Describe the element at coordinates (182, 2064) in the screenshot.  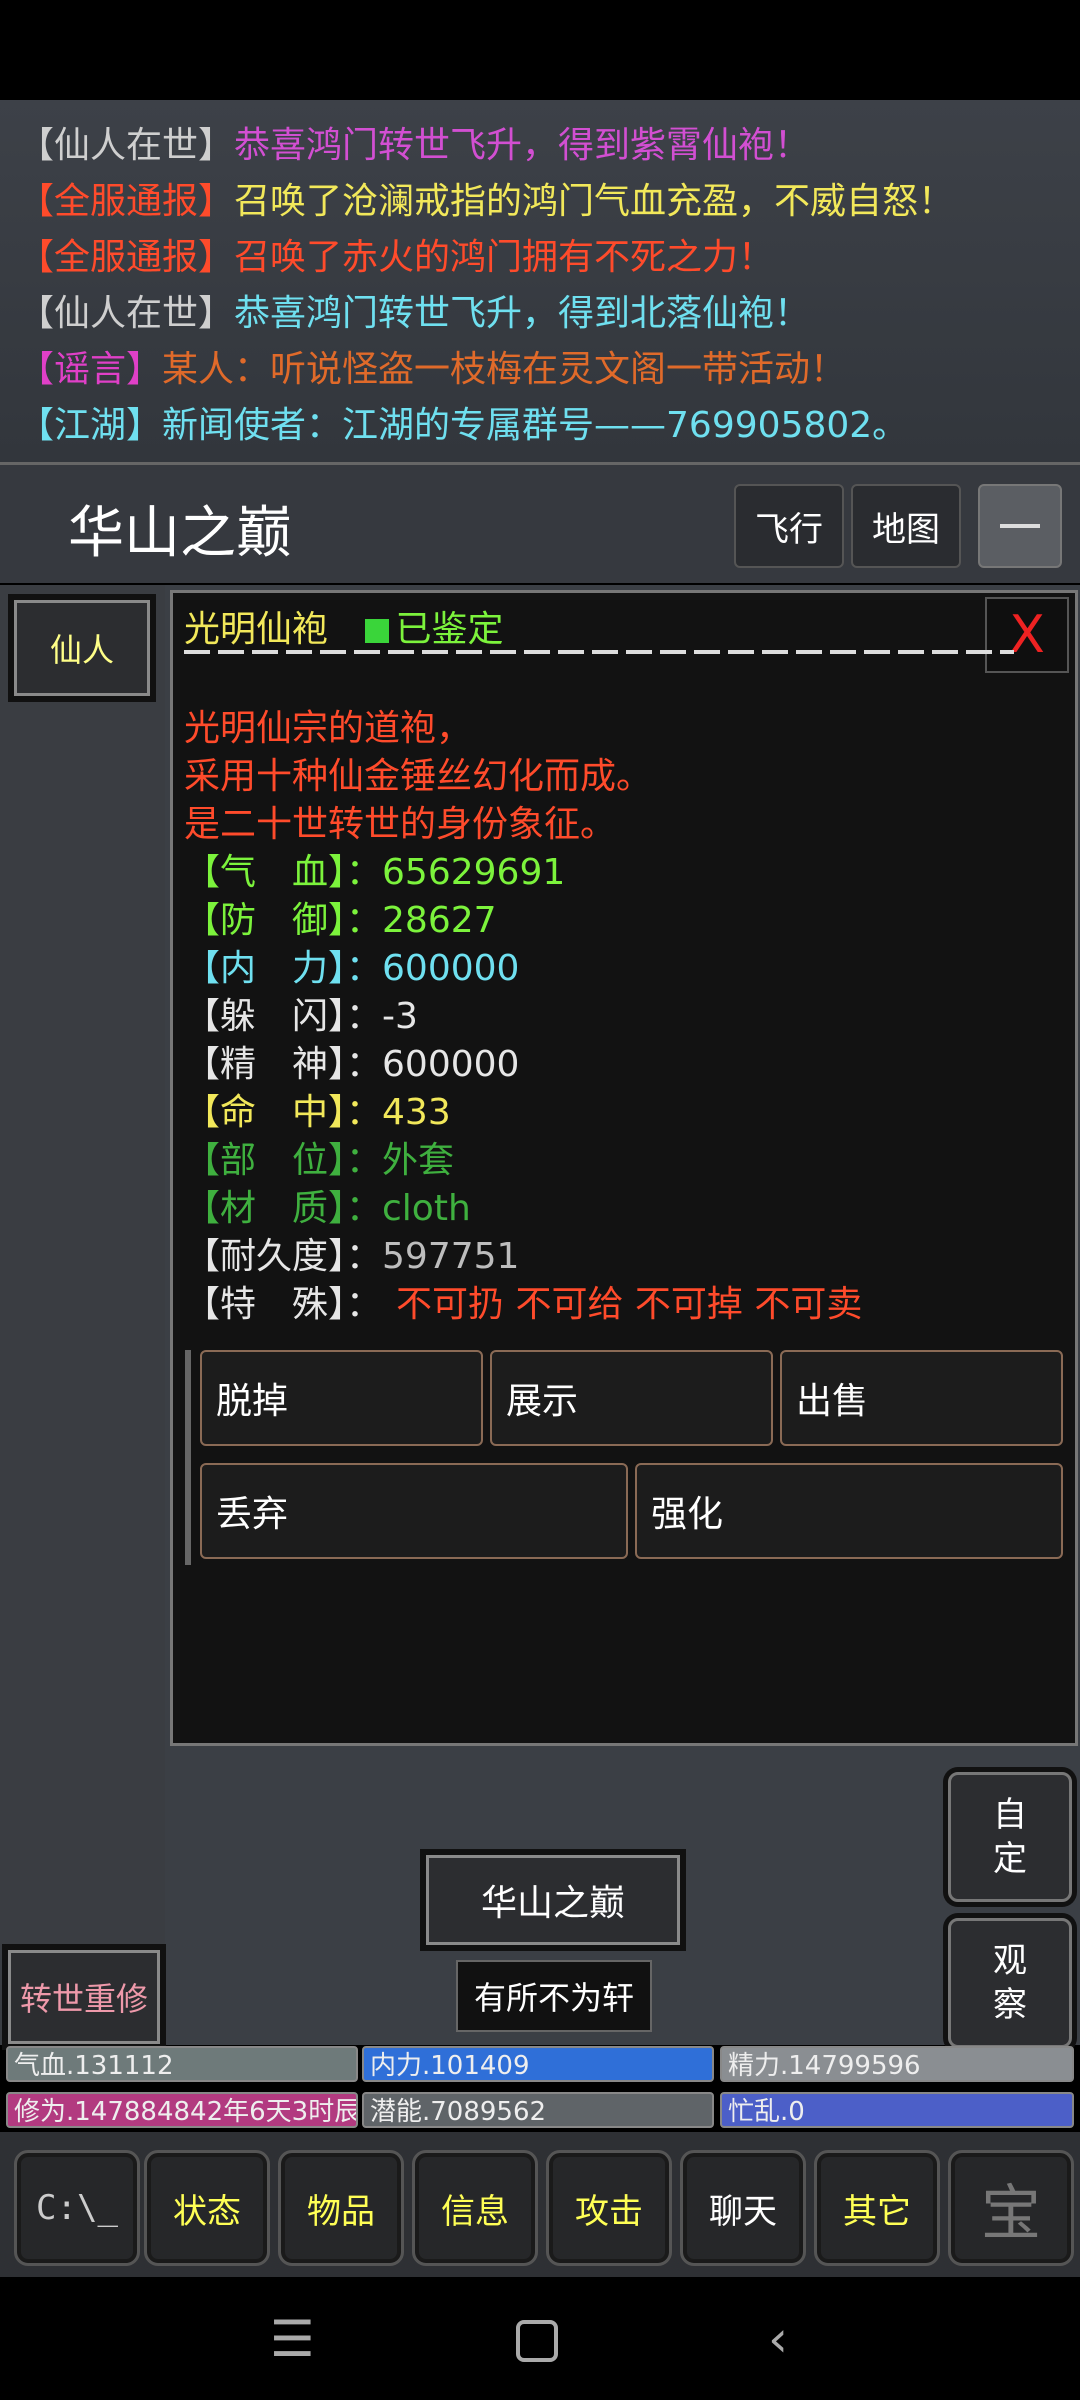
I see `hp-bar: 气血.131112` at that location.